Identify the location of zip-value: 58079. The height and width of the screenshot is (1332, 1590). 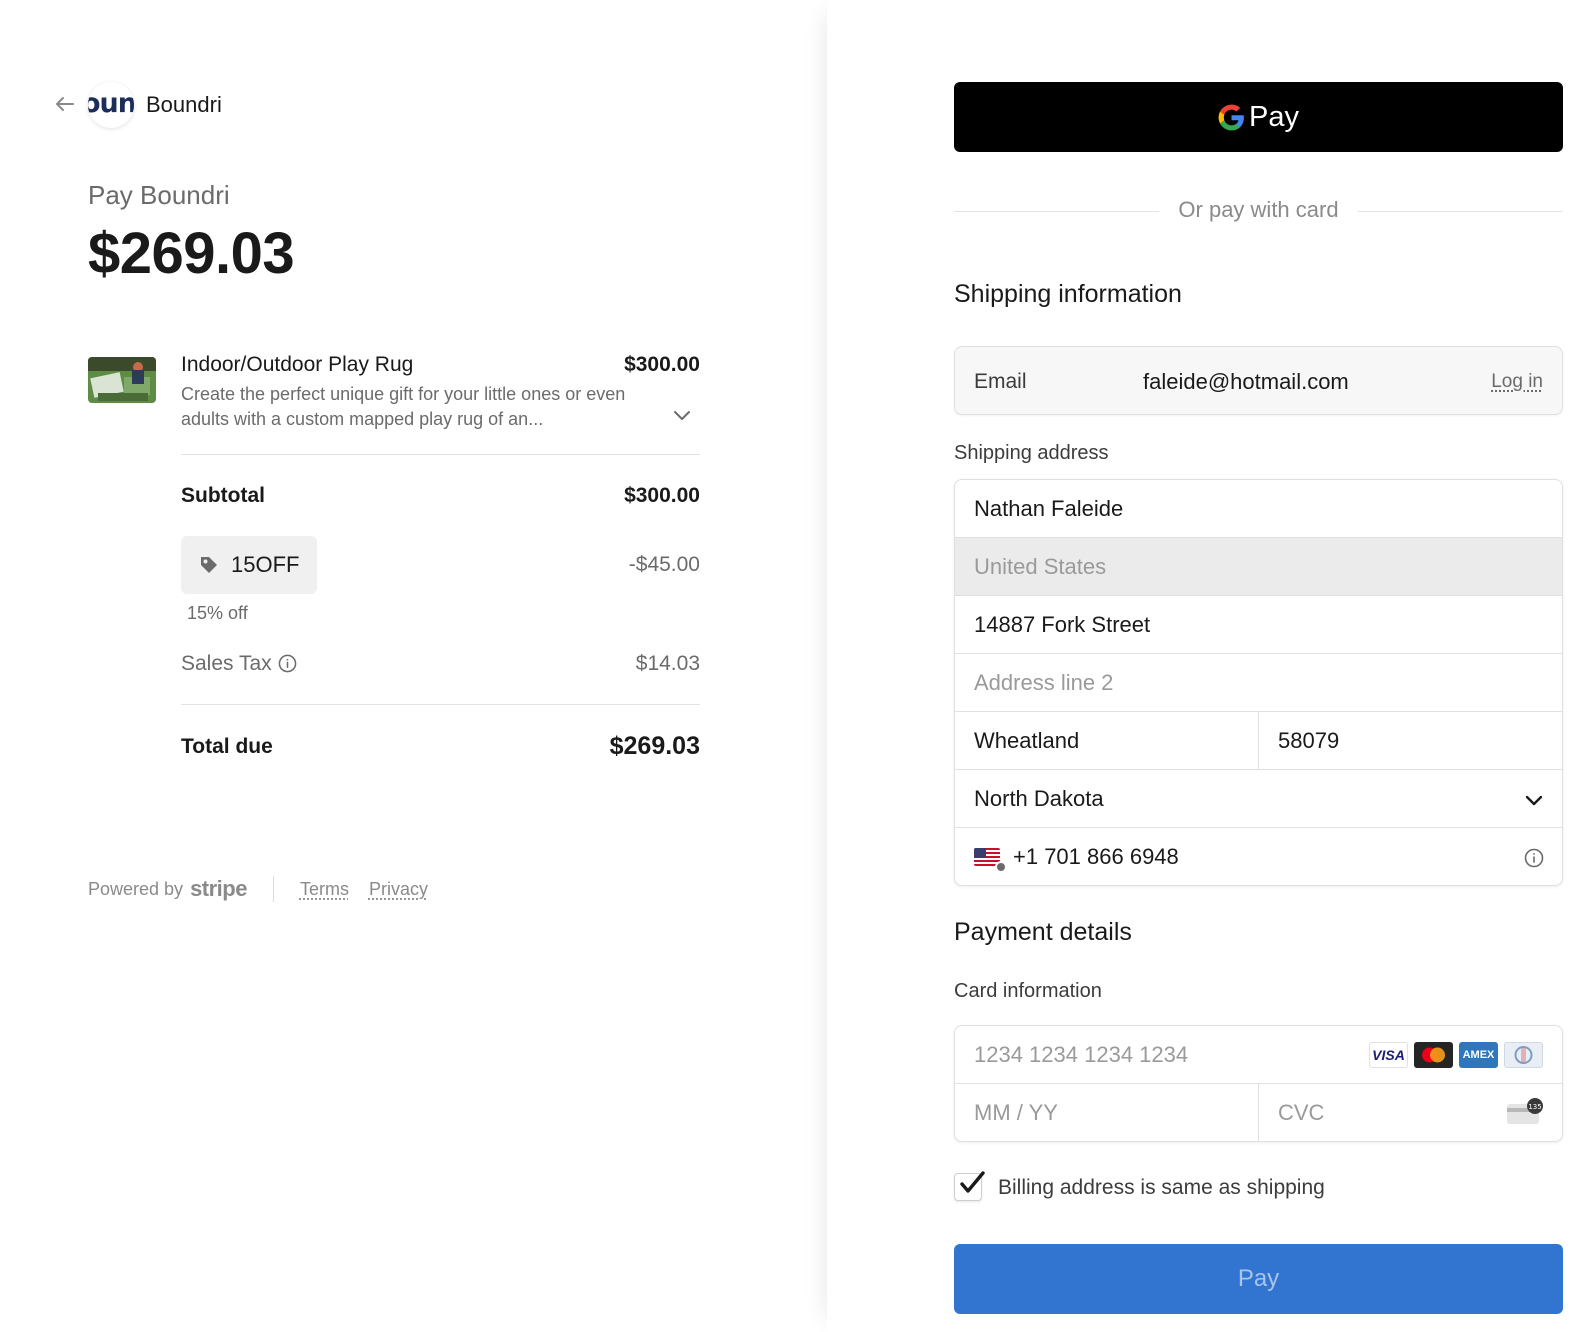
(1309, 740).